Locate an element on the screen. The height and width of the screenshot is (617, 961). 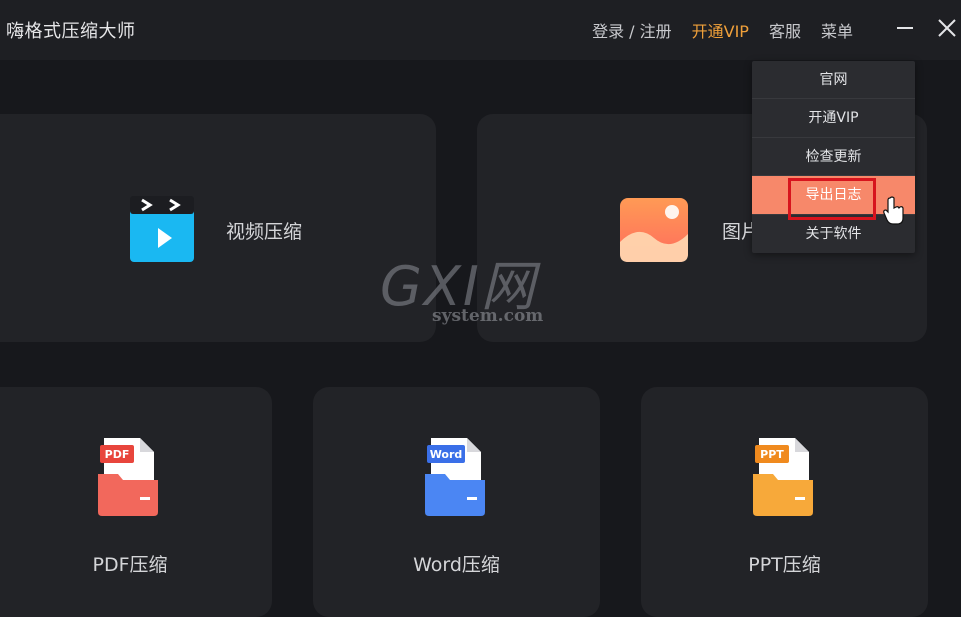
minimize-button is located at coordinates (906, 28).